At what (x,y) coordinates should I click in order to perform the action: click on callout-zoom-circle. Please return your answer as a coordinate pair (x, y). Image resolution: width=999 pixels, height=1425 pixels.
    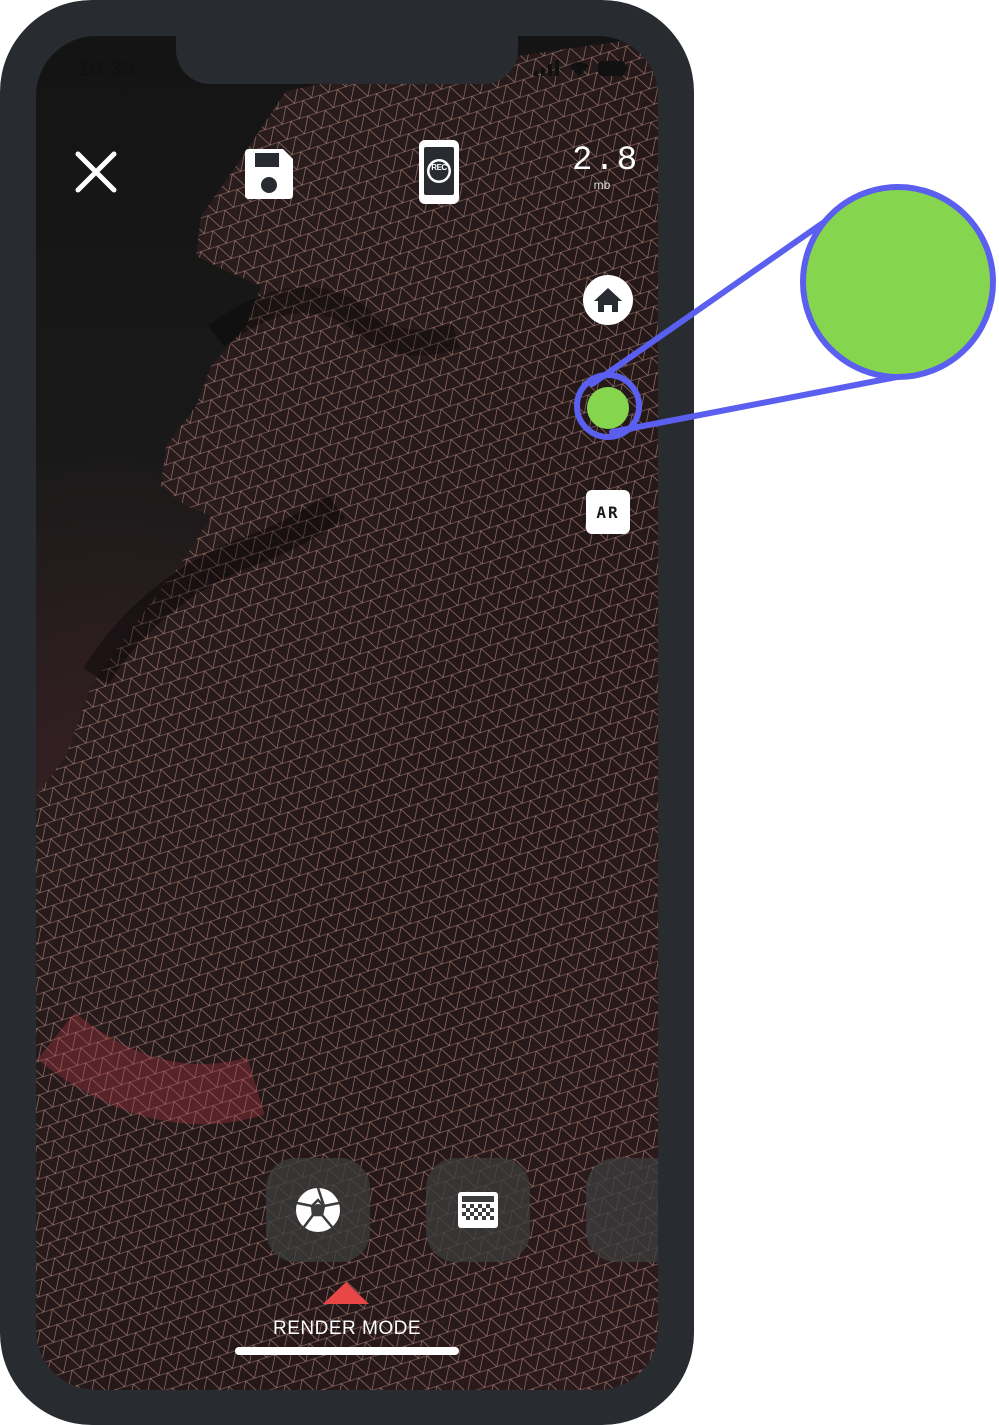
    Looking at the image, I should click on (898, 282).